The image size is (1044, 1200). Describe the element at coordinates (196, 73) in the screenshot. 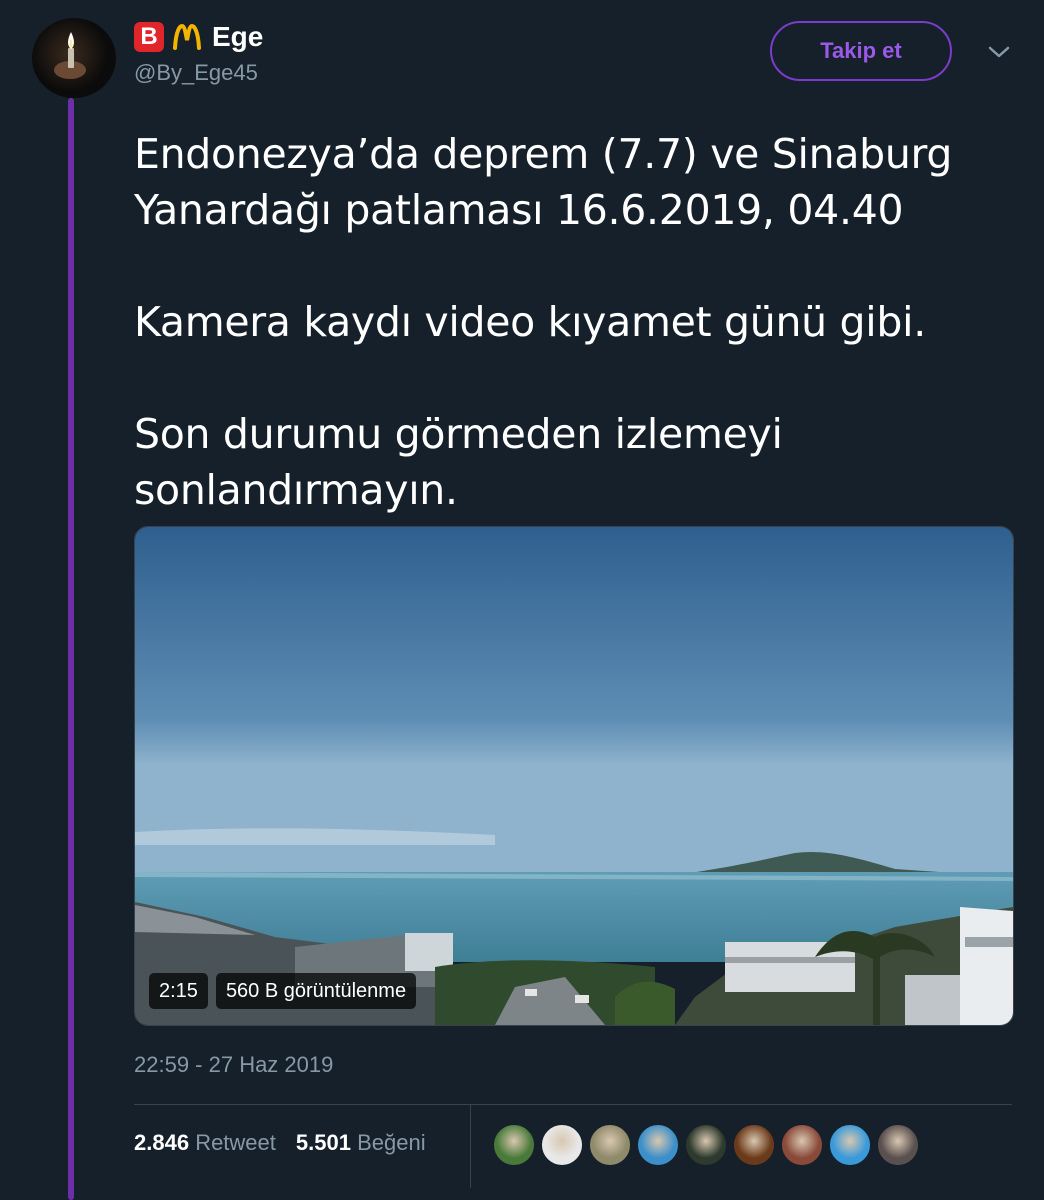

I see `user-handle: @By_Ege45` at that location.